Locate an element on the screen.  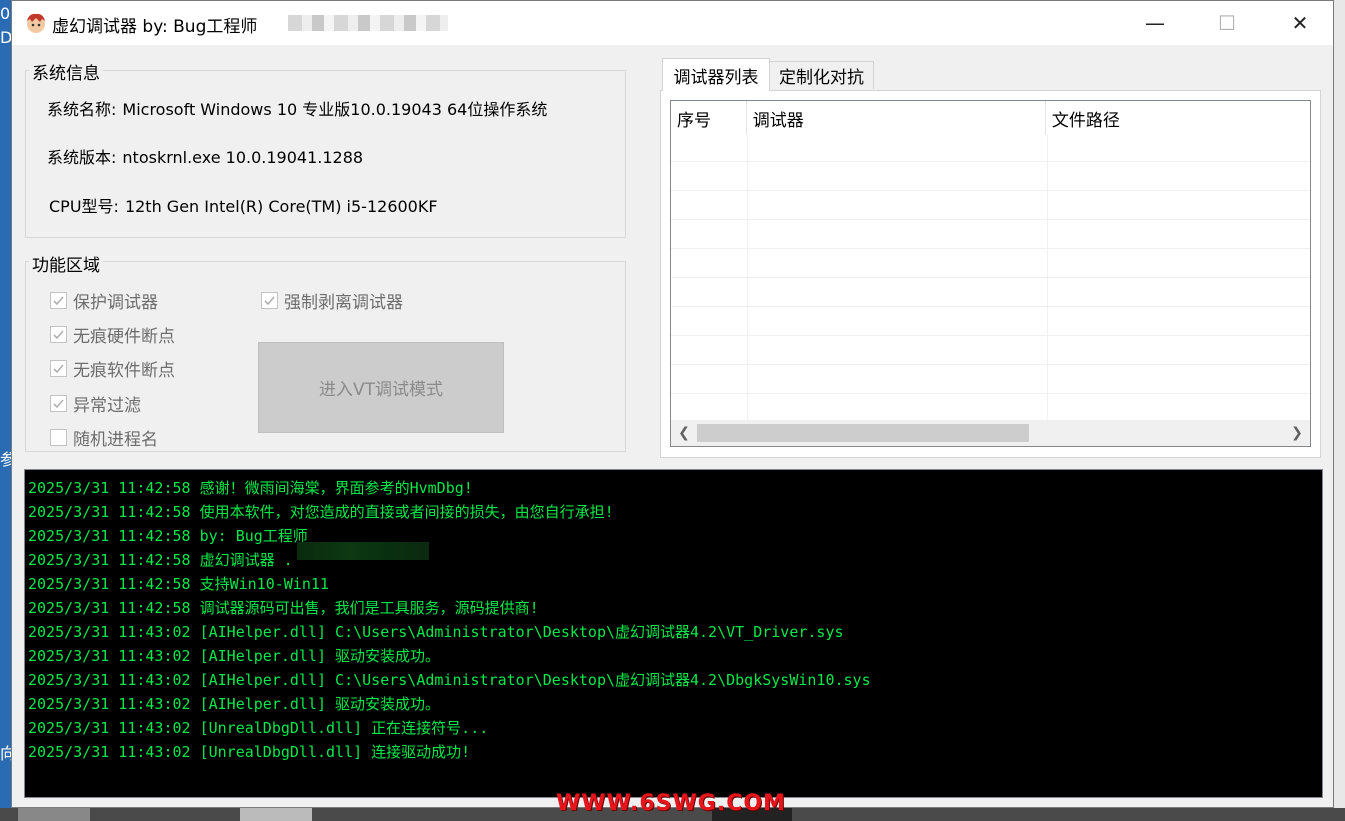
tab-debugger-list: 调试器列表 is located at coordinates (716, 74).